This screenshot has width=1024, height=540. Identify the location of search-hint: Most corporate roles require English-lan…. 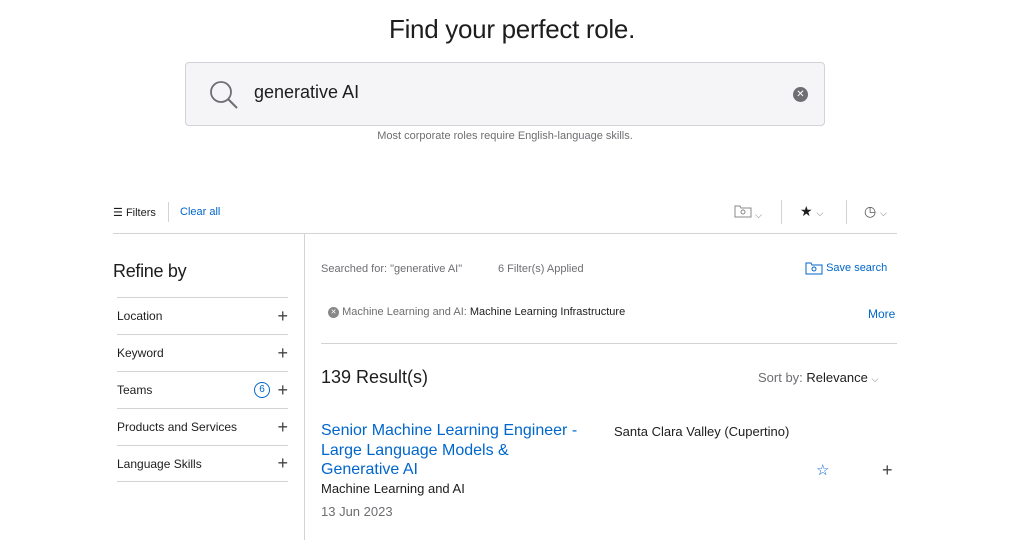
(505, 136).